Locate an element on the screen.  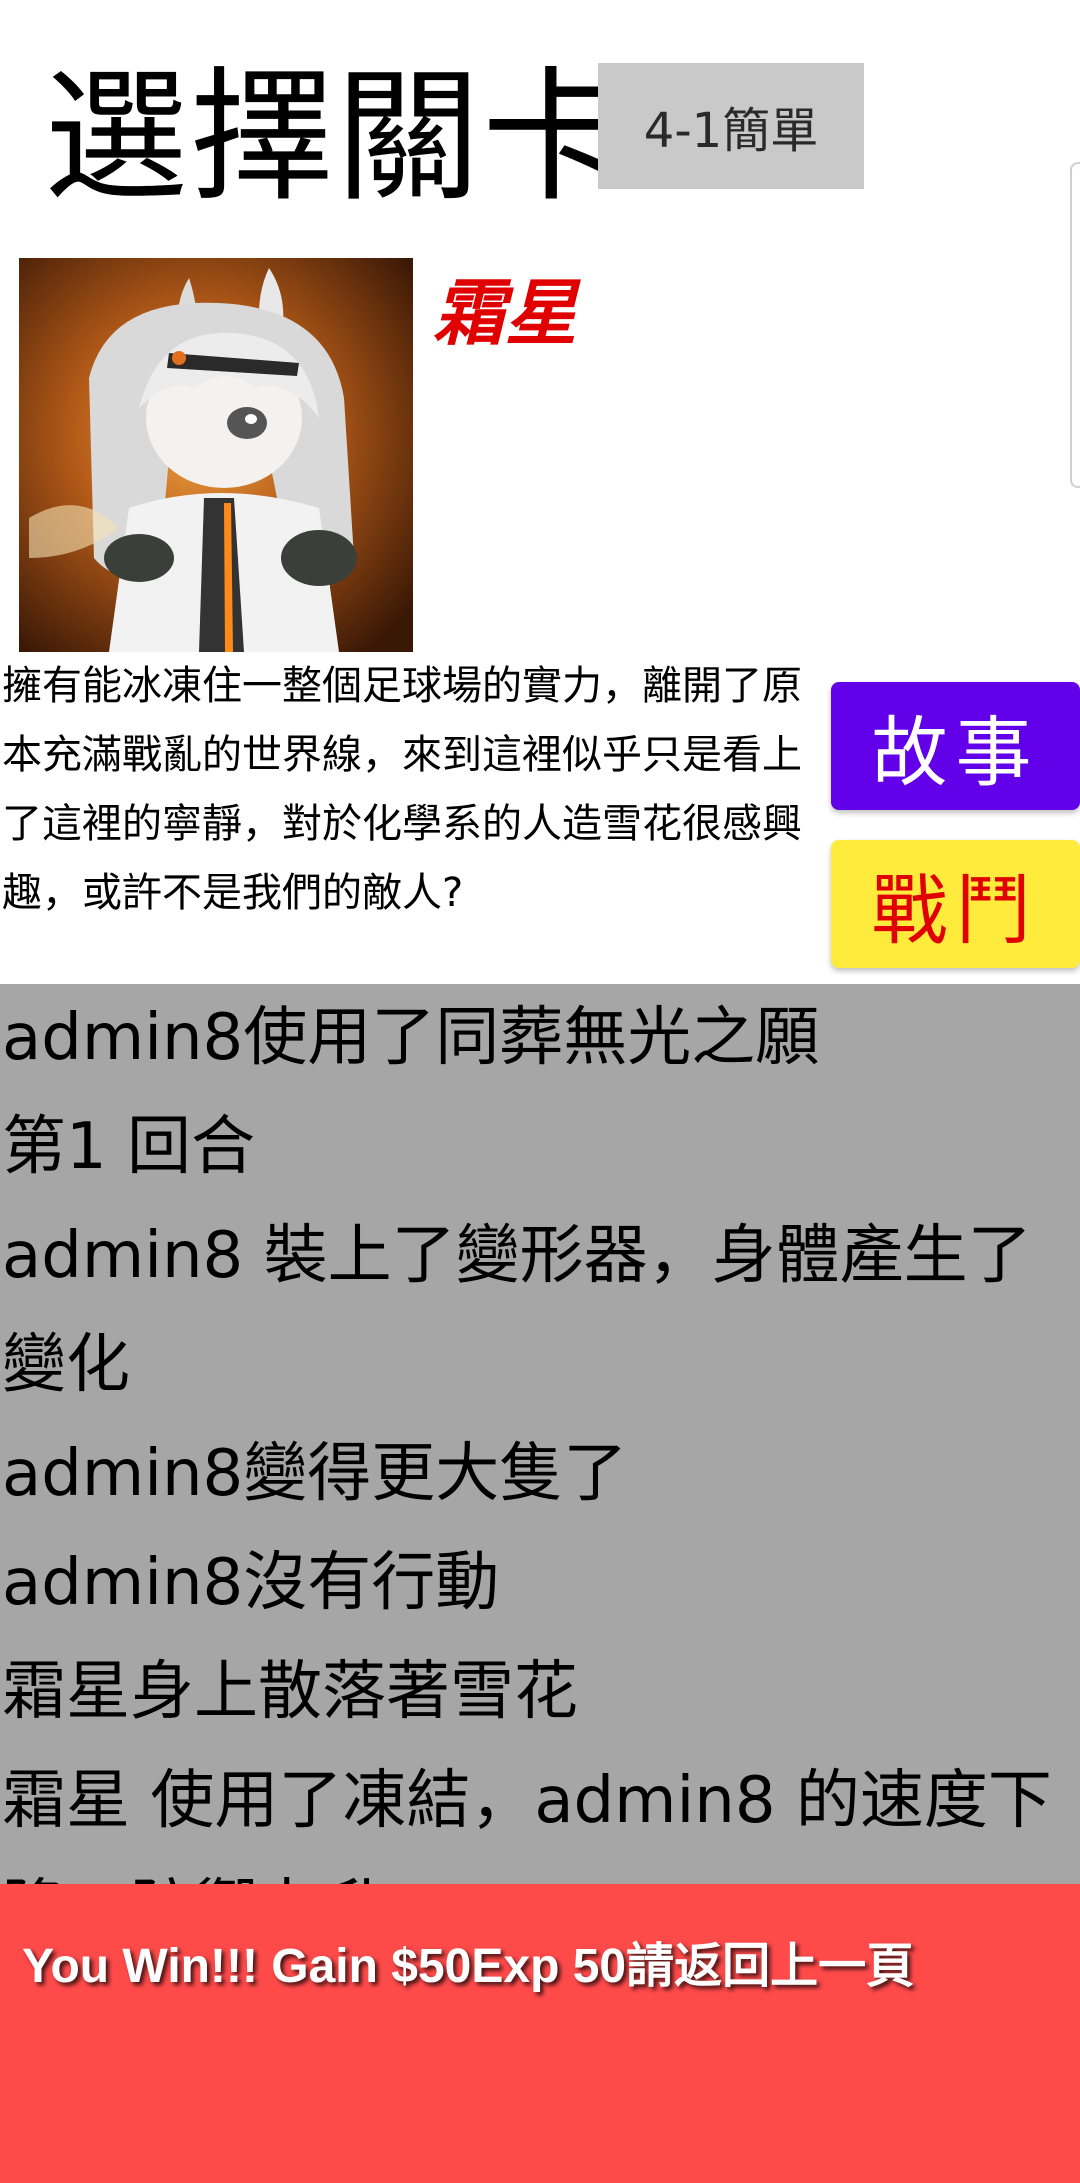
log-line: 霜星身上散落著雪花 is located at coordinates (290, 1692).